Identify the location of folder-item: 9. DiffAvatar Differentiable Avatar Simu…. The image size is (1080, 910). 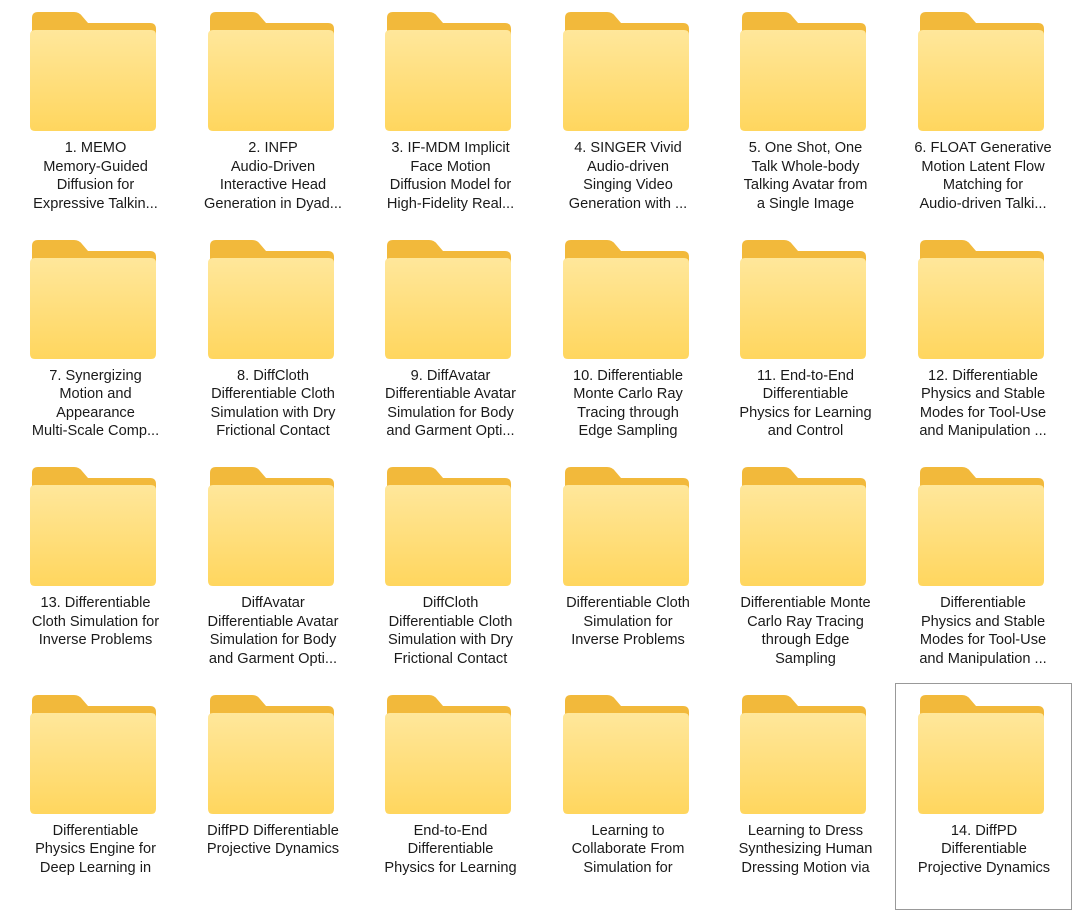
(451, 342).